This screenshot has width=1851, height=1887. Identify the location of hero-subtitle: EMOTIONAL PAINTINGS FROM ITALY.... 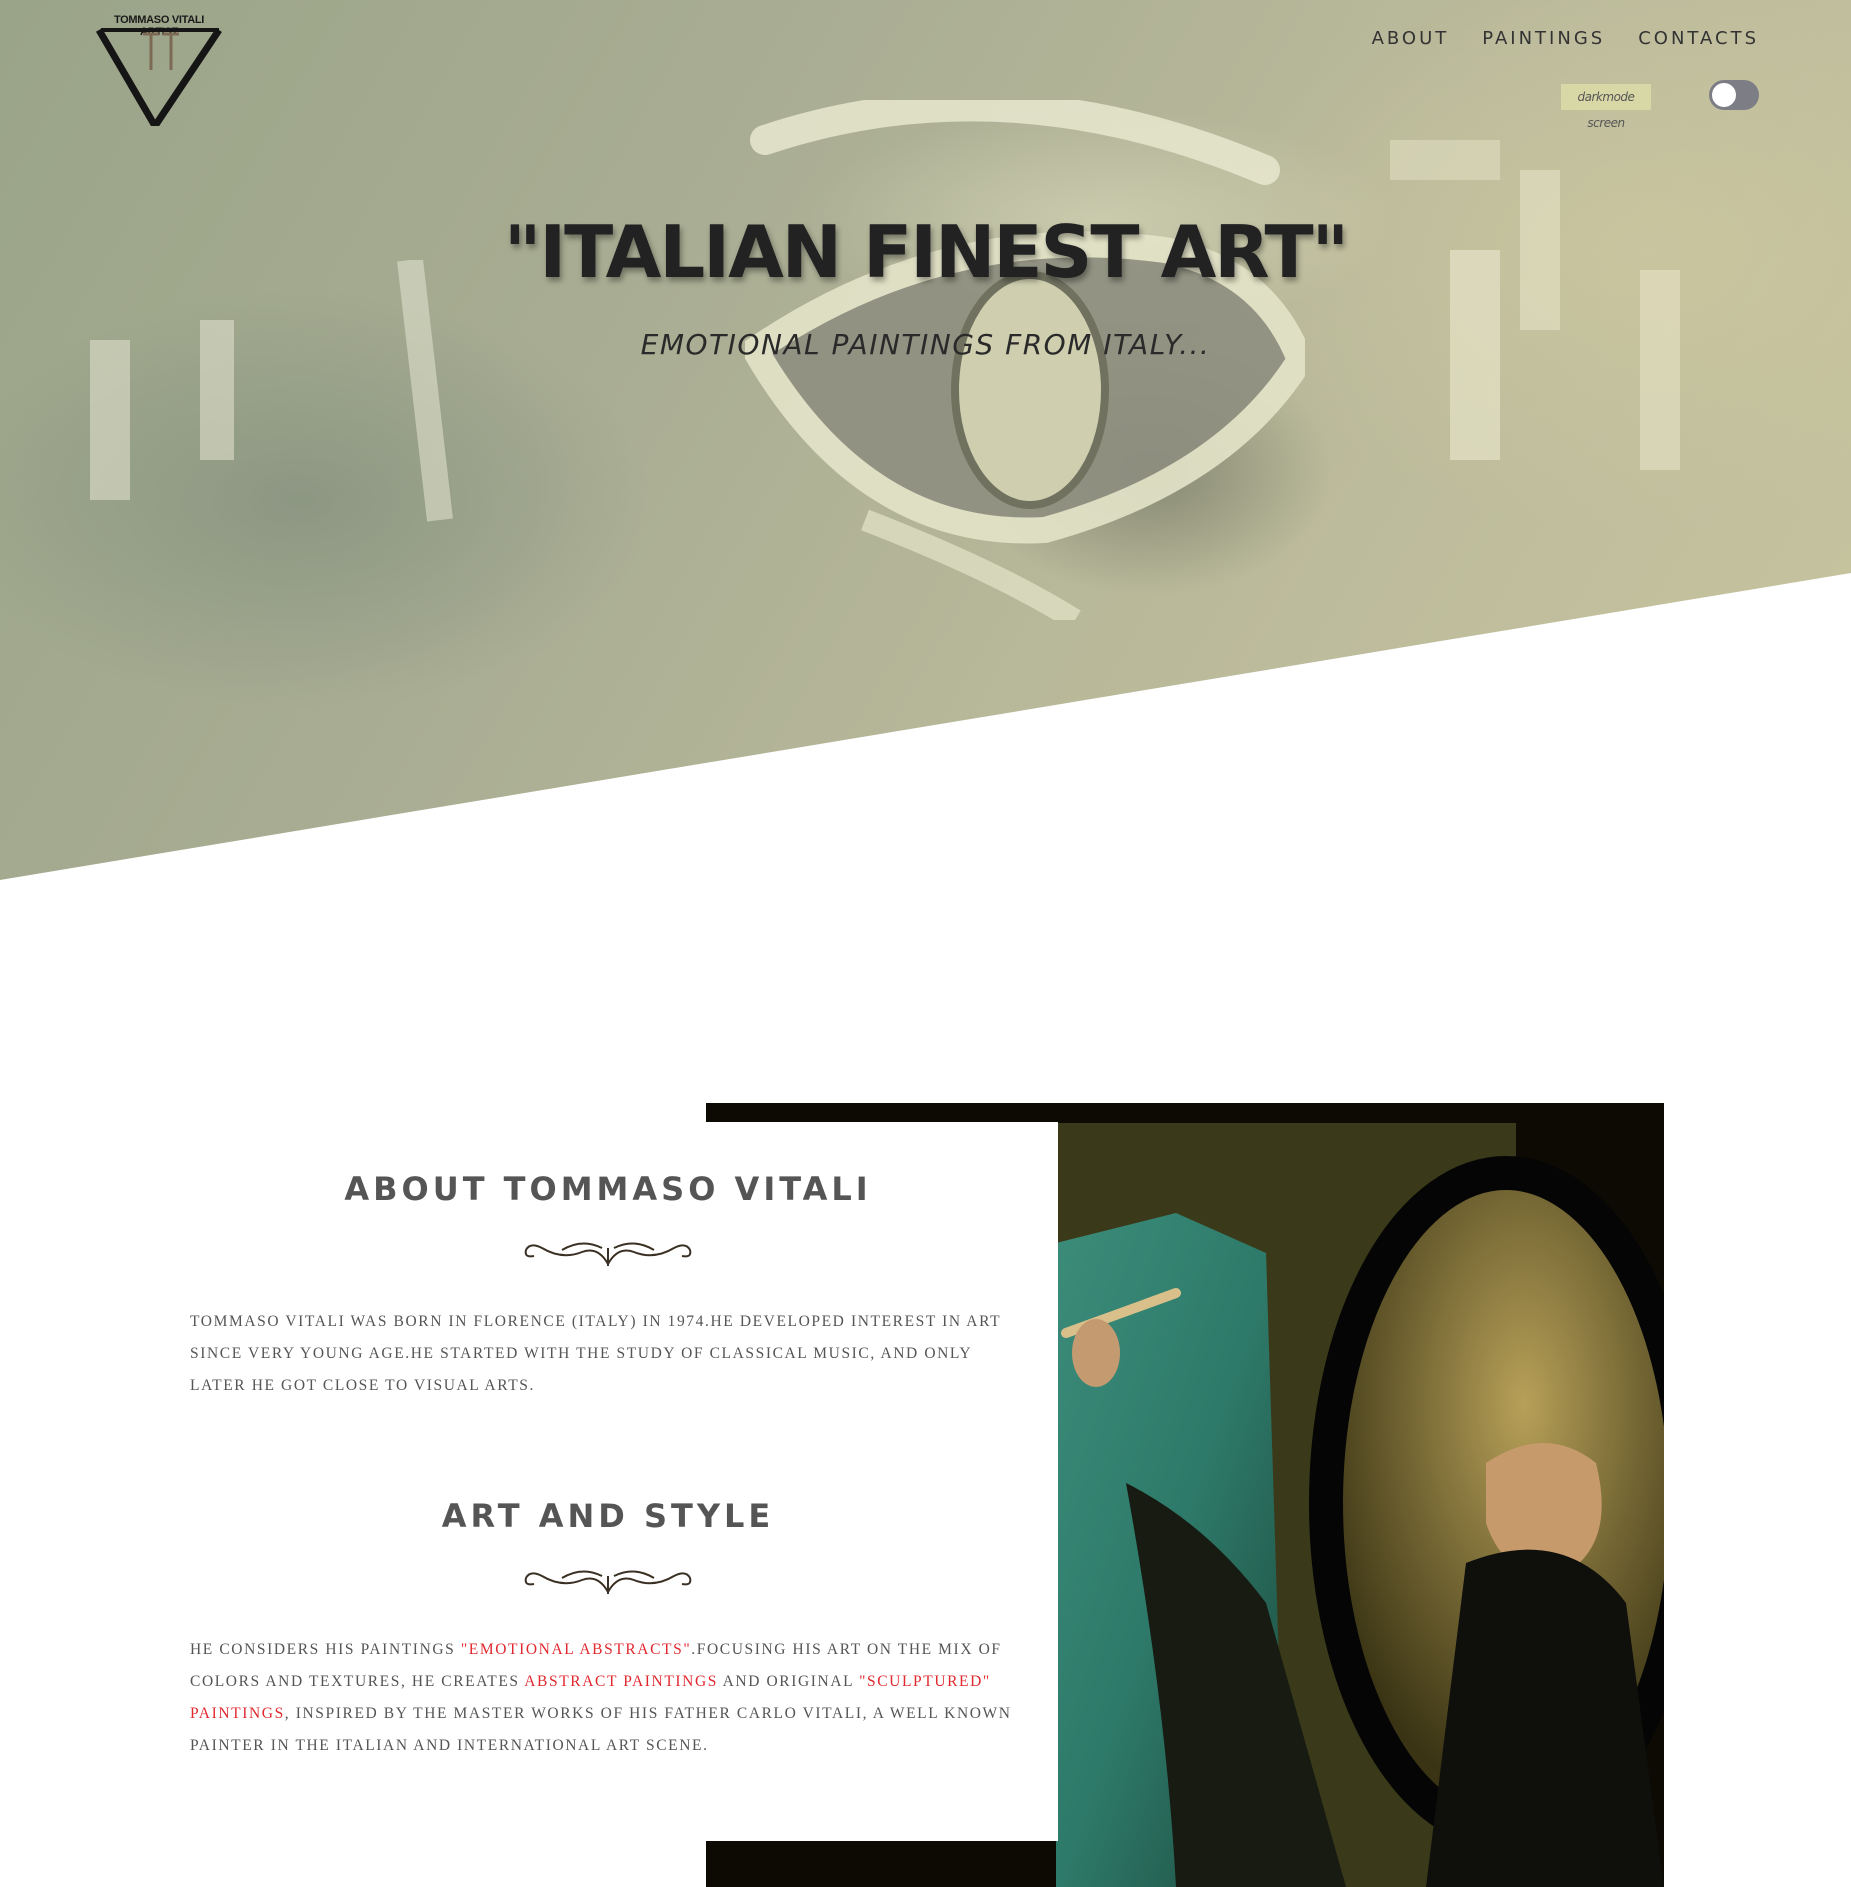
(925, 344).